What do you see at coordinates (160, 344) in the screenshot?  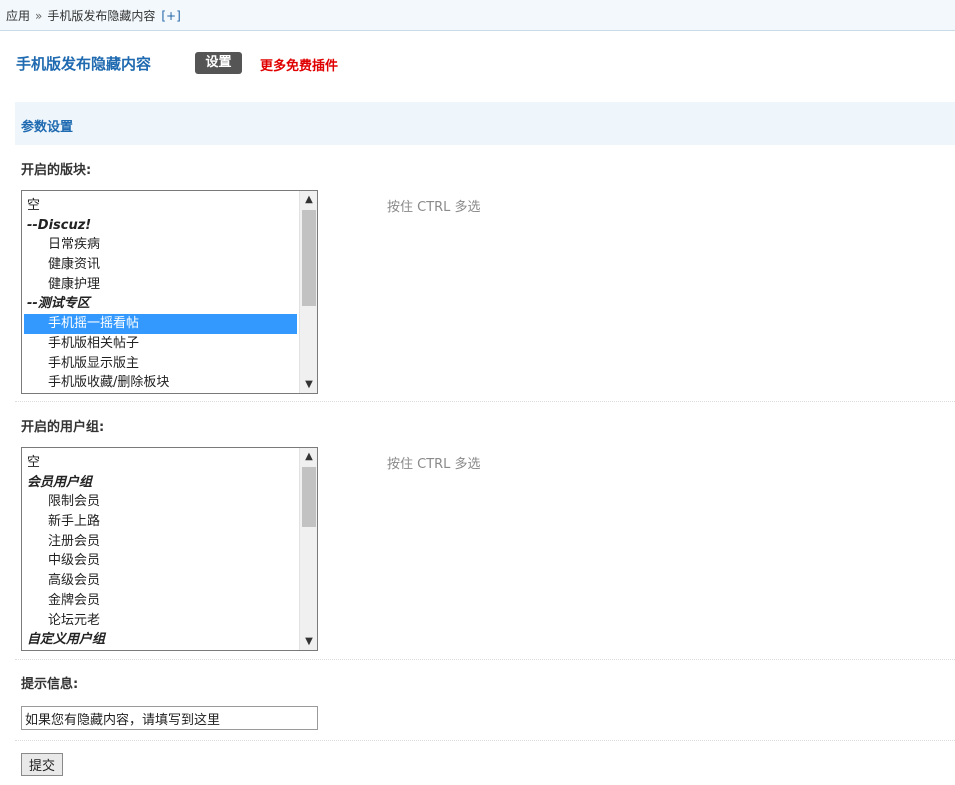 I see `list-item: 手机版相关帖子` at bounding box center [160, 344].